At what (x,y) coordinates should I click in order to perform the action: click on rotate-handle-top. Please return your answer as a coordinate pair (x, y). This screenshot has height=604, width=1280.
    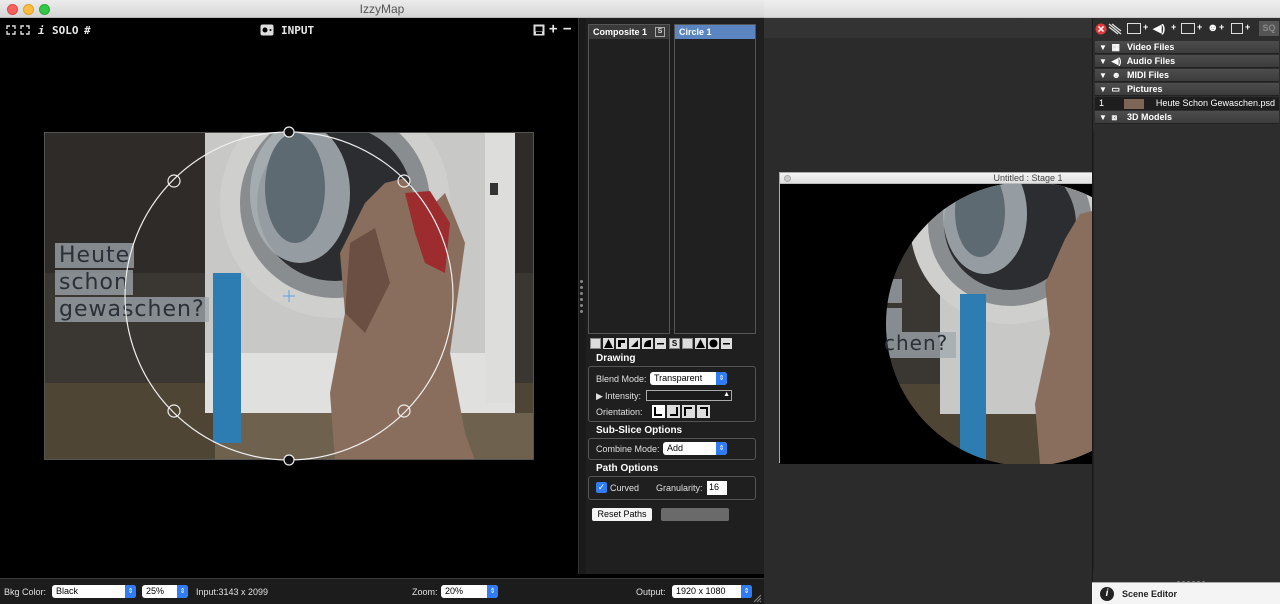
    Looking at the image, I should click on (289, 132).